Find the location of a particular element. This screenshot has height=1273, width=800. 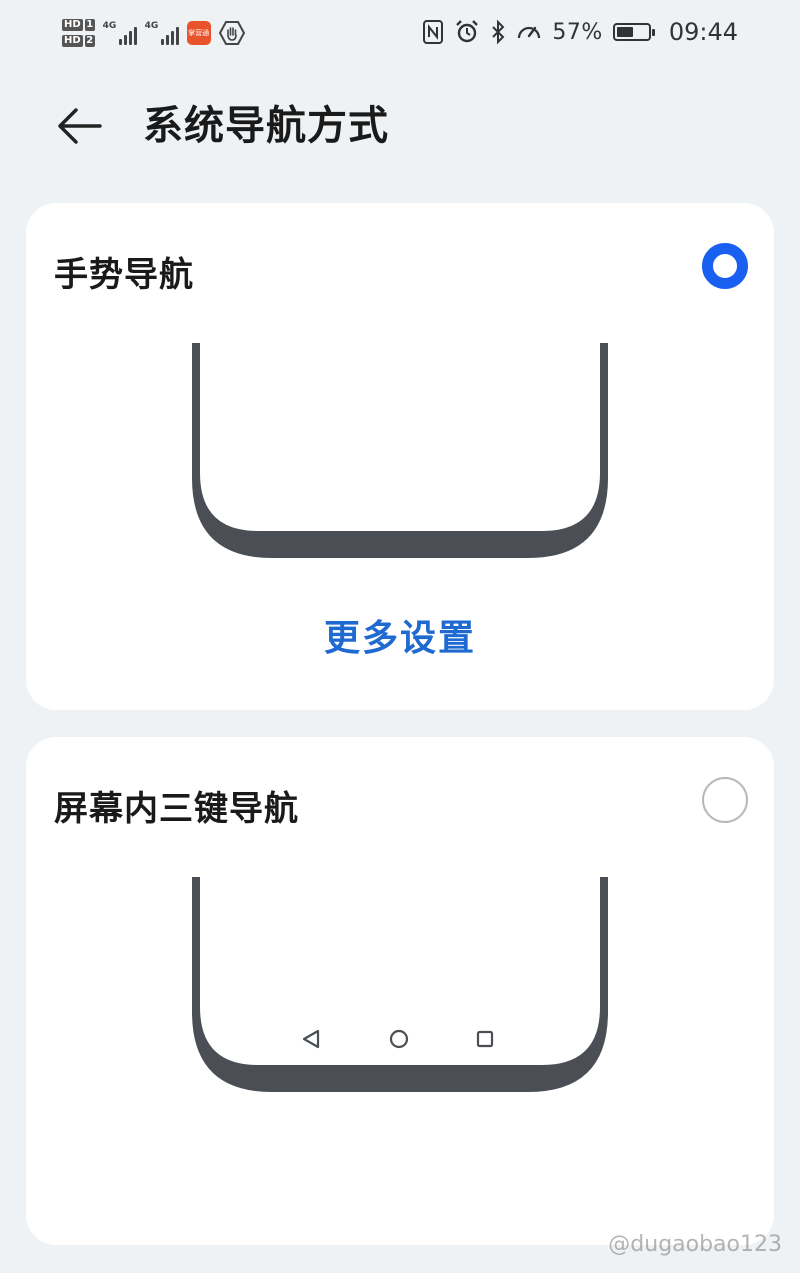

page-header: 系统导航方式 is located at coordinates (400, 126).